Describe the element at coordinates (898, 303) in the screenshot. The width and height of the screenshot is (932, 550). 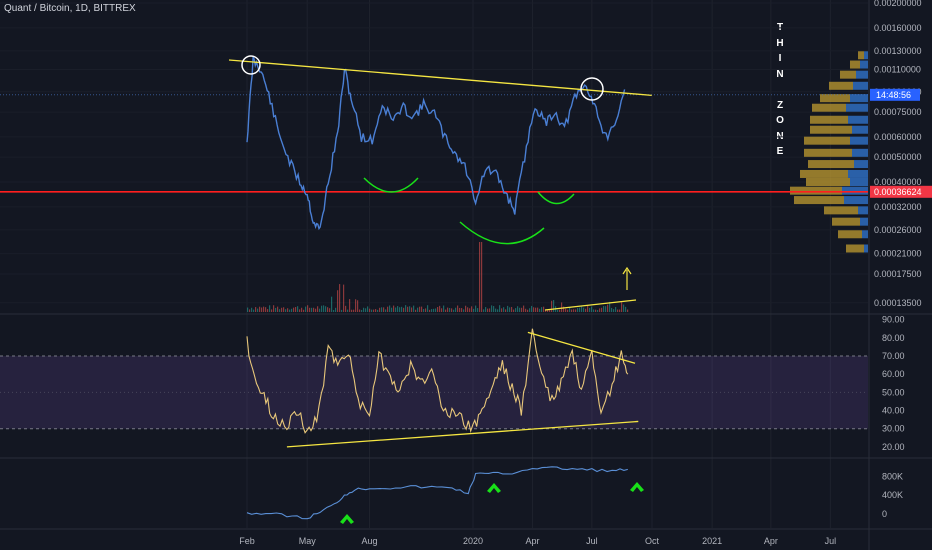
I see `price-axis-label: 0.00013500` at that location.